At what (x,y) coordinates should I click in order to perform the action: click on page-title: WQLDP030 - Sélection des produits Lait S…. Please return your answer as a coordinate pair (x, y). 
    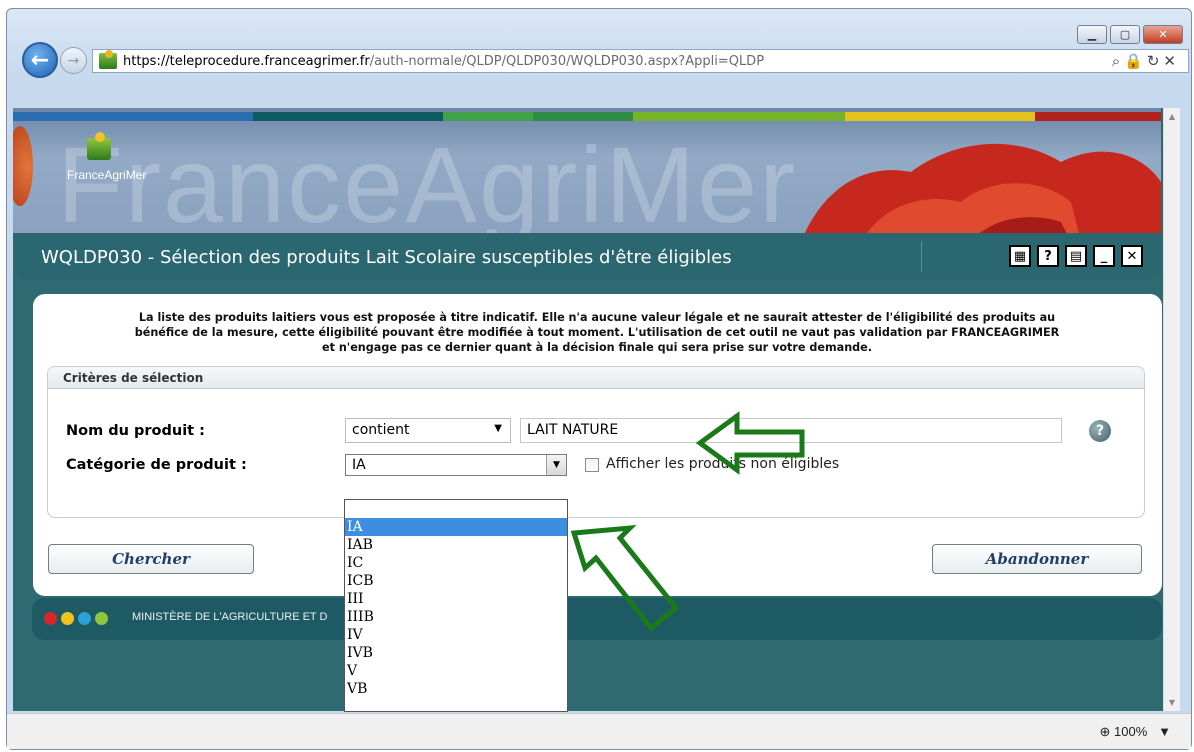
    Looking at the image, I should click on (386, 257).